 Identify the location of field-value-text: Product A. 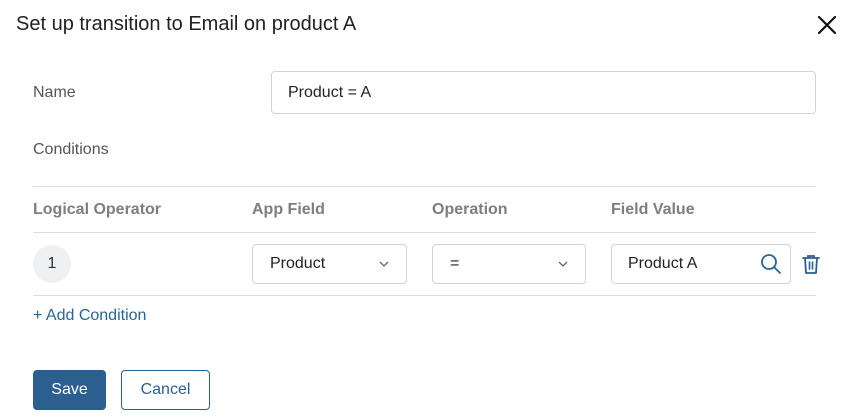
(663, 263).